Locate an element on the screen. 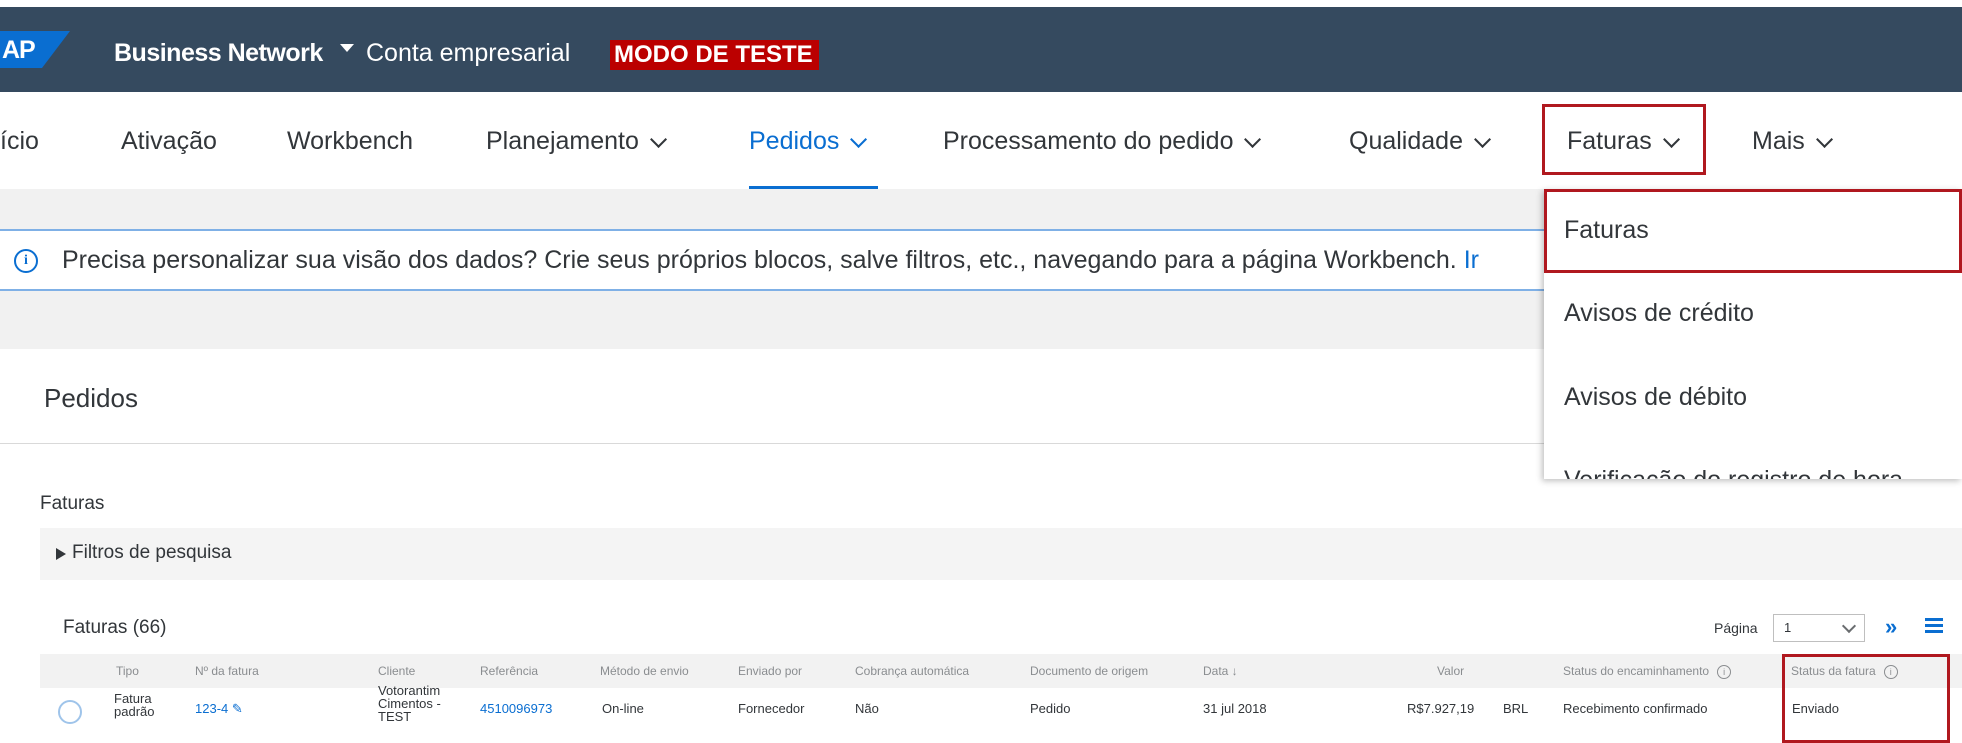 The height and width of the screenshot is (743, 1962). nav-label: Ativação is located at coordinates (169, 141).